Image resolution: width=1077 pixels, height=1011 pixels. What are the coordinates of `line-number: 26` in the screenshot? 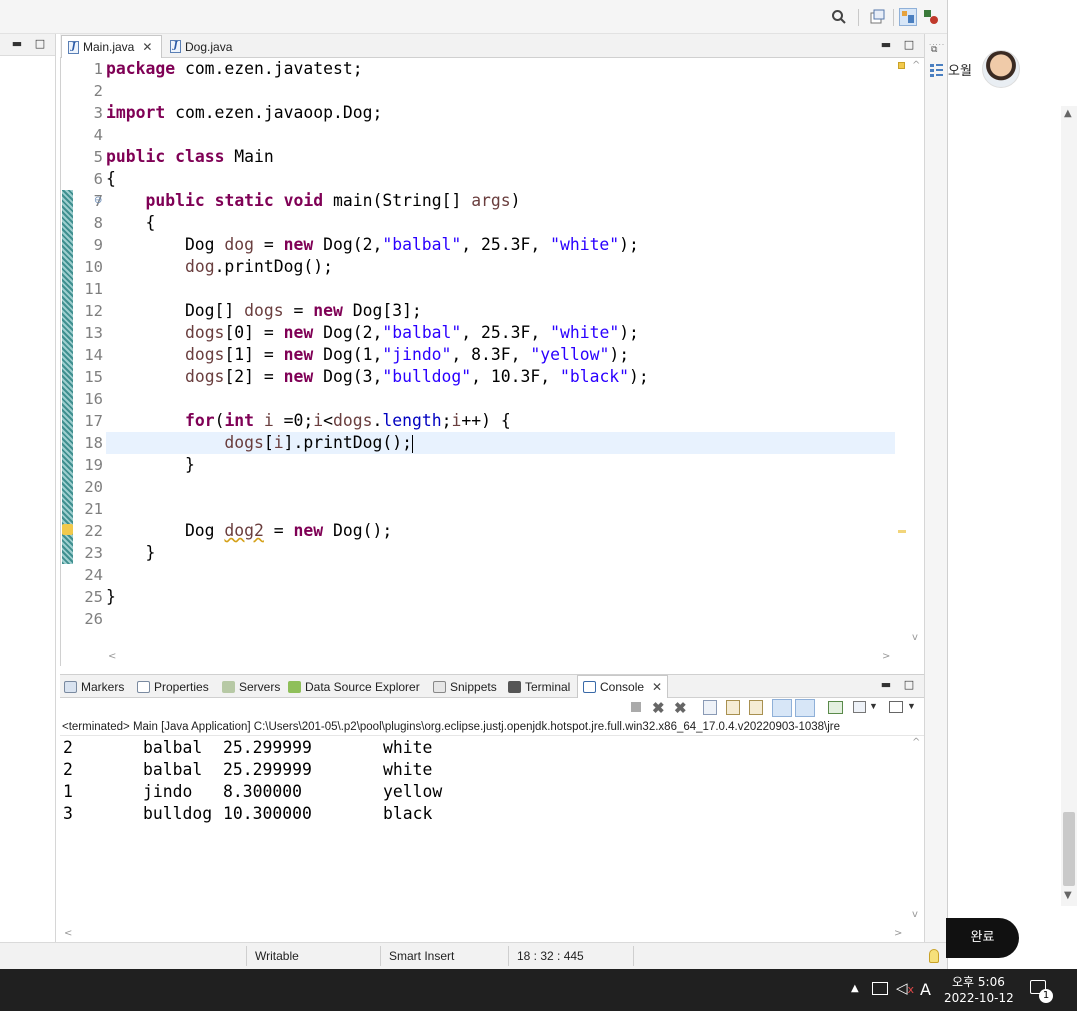 It's located at (93, 619).